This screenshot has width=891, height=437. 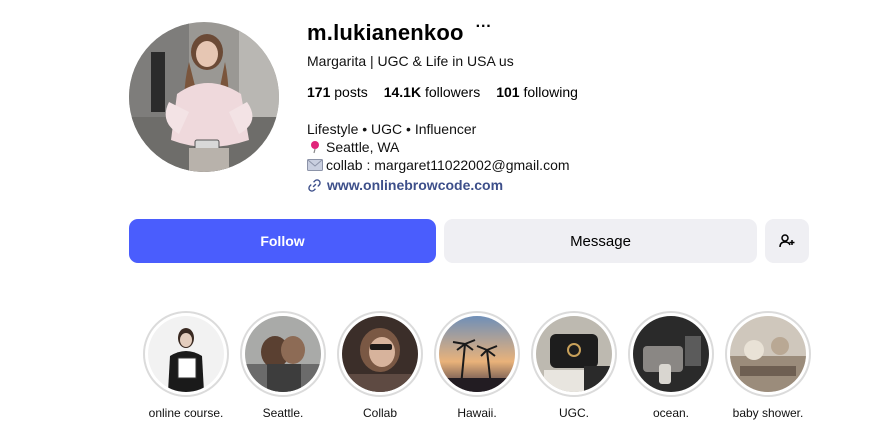 I want to click on stat-posts: 171 posts, so click(x=337, y=92).